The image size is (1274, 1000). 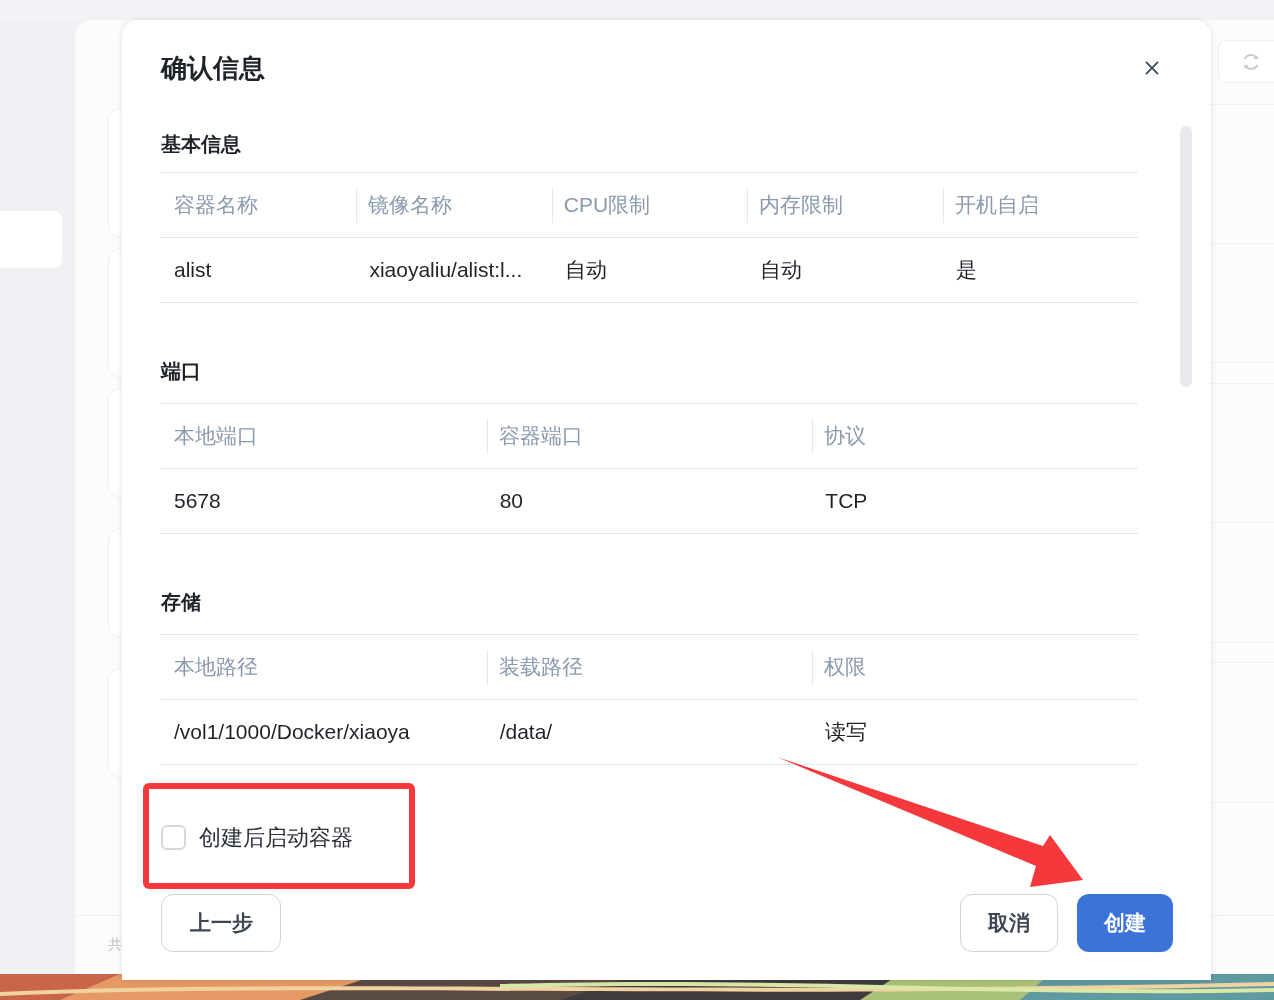 What do you see at coordinates (845, 667) in the screenshot?
I see `column-header: 权限` at bounding box center [845, 667].